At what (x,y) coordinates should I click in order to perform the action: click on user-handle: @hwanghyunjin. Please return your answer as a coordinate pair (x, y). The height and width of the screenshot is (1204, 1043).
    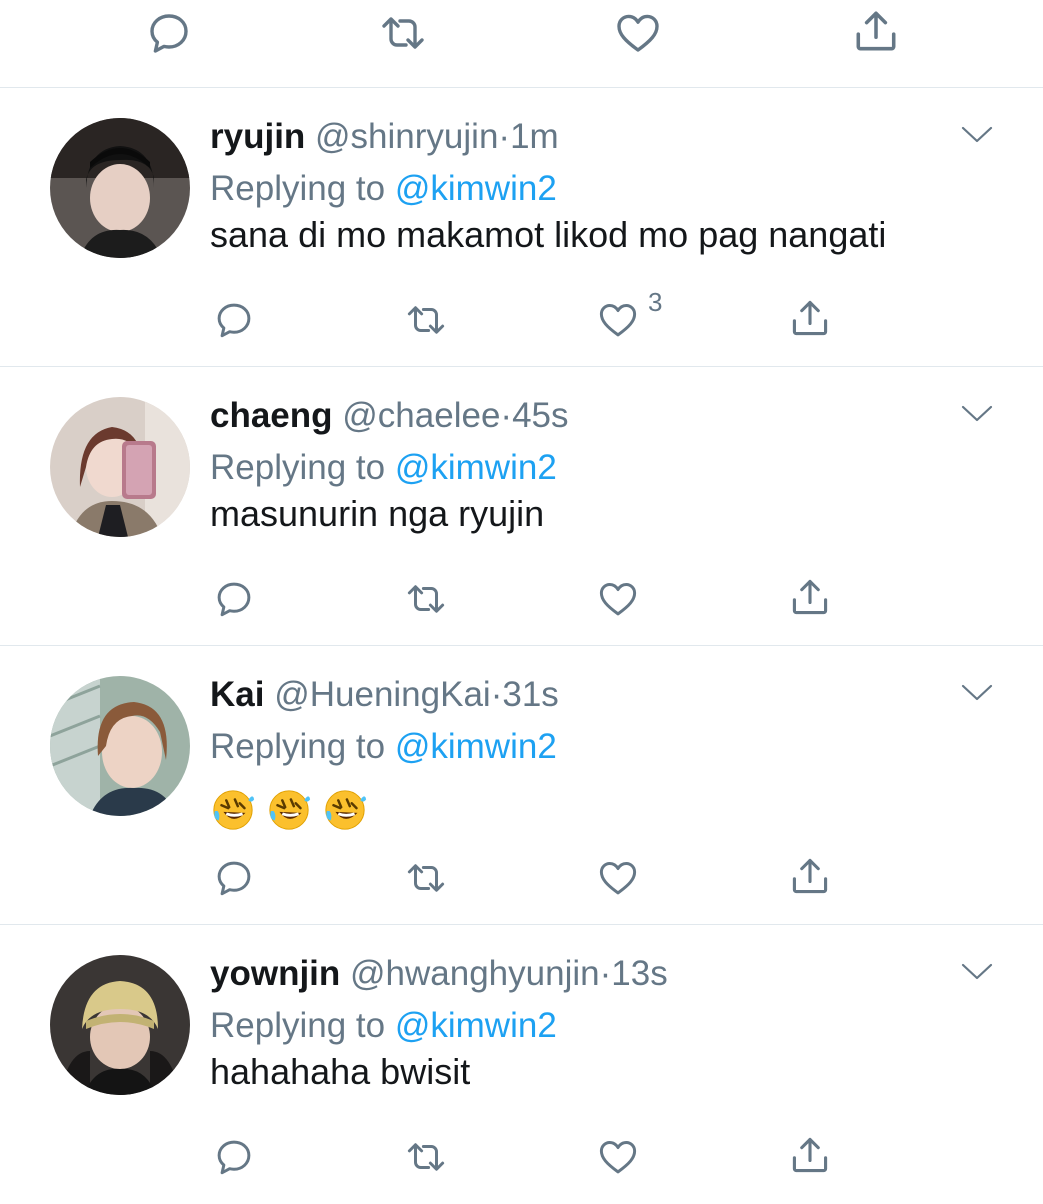
    Looking at the image, I should click on (475, 973).